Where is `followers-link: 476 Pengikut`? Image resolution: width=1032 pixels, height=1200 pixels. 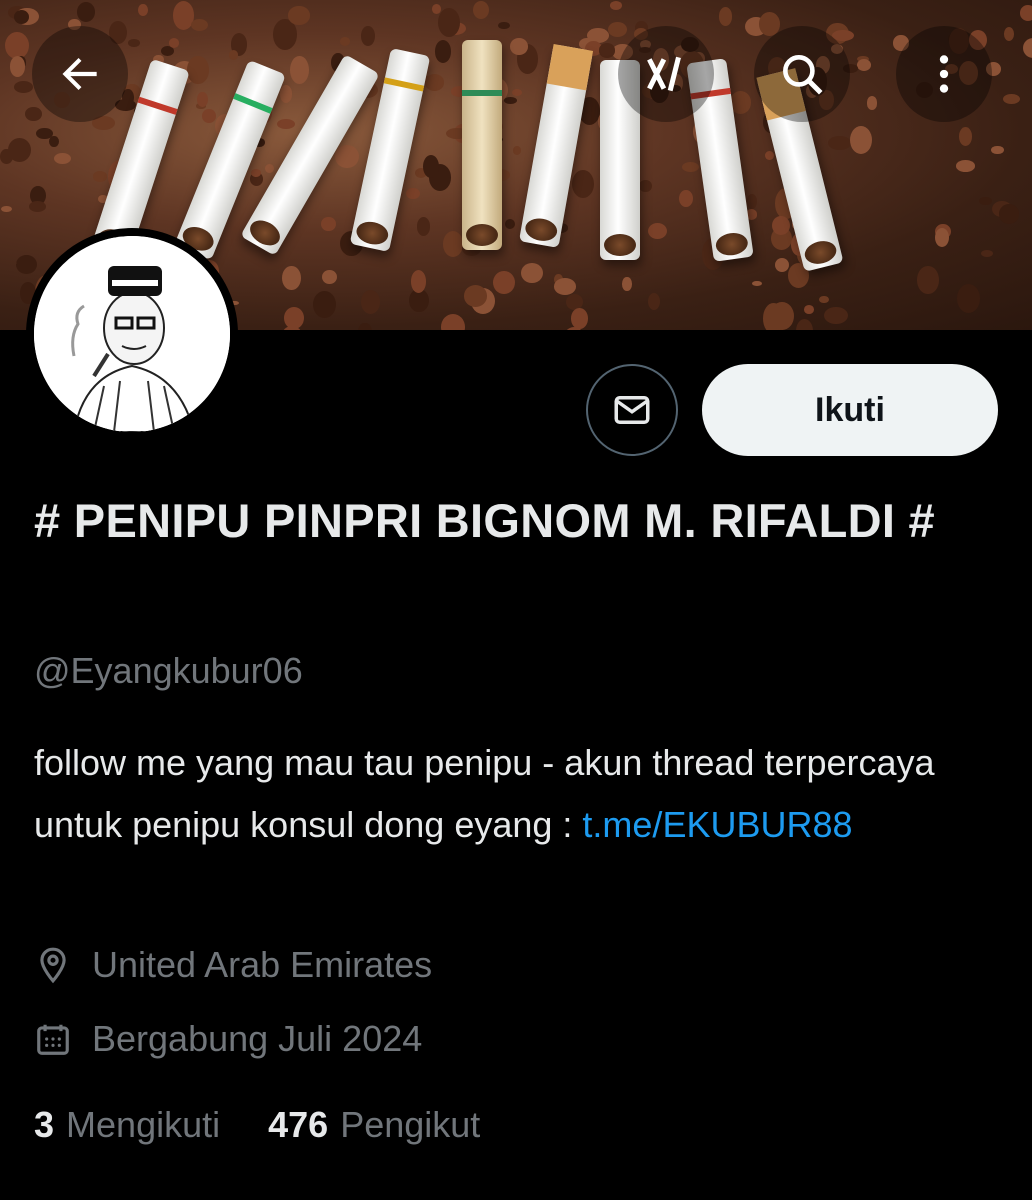 followers-link: 476 Pengikut is located at coordinates (374, 1125).